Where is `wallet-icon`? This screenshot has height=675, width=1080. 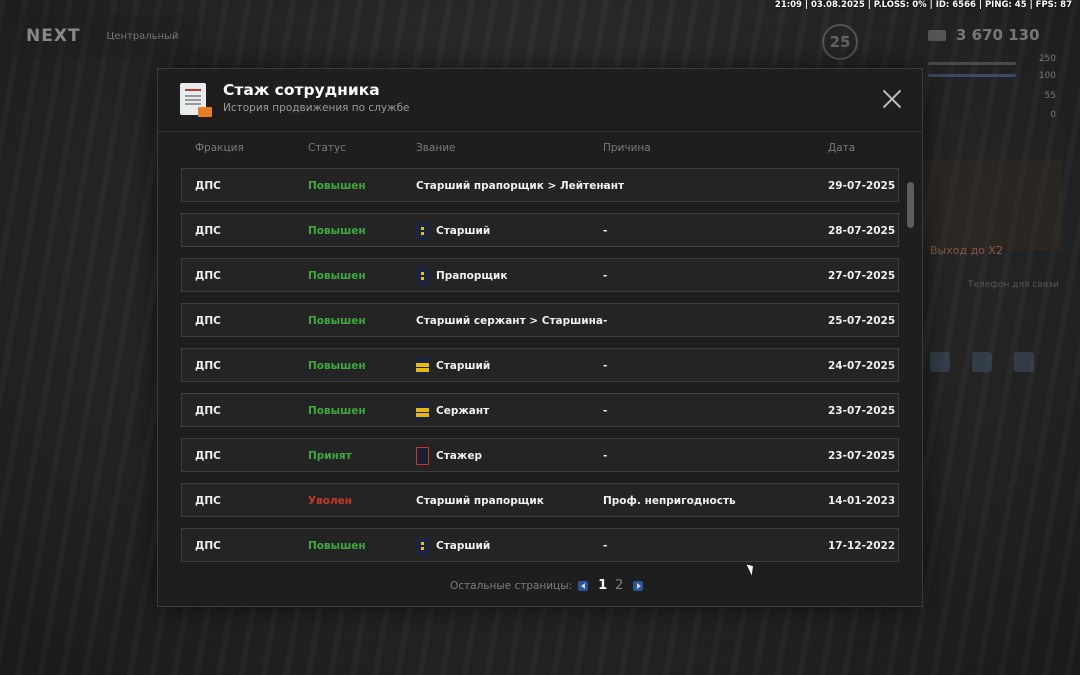
wallet-icon is located at coordinates (937, 35).